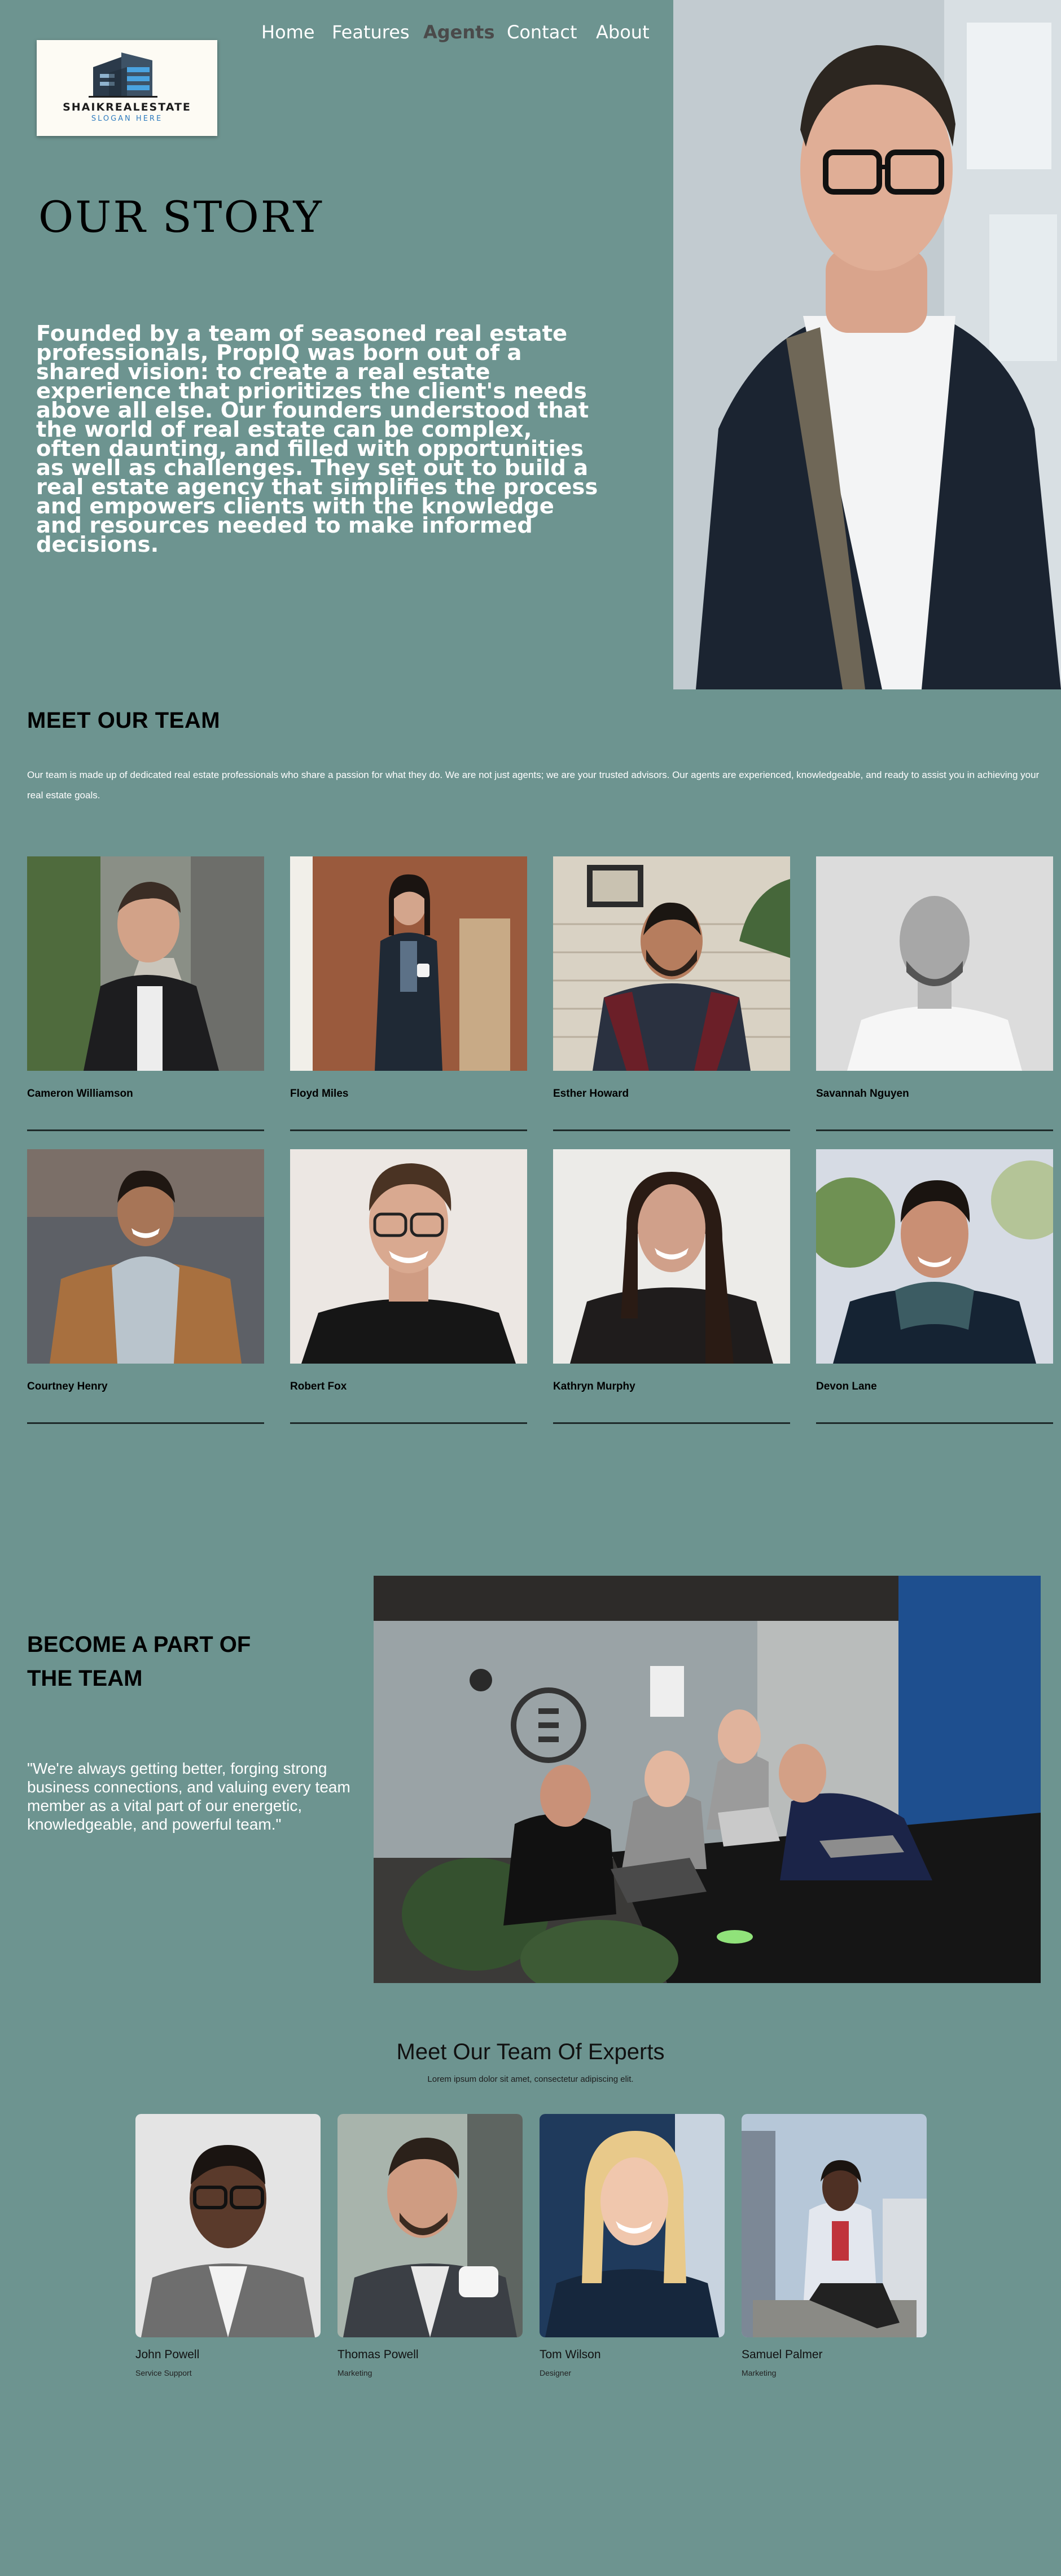 This screenshot has width=1061, height=2576. What do you see at coordinates (707, 1779) in the screenshot?
I see `office-team-photo` at bounding box center [707, 1779].